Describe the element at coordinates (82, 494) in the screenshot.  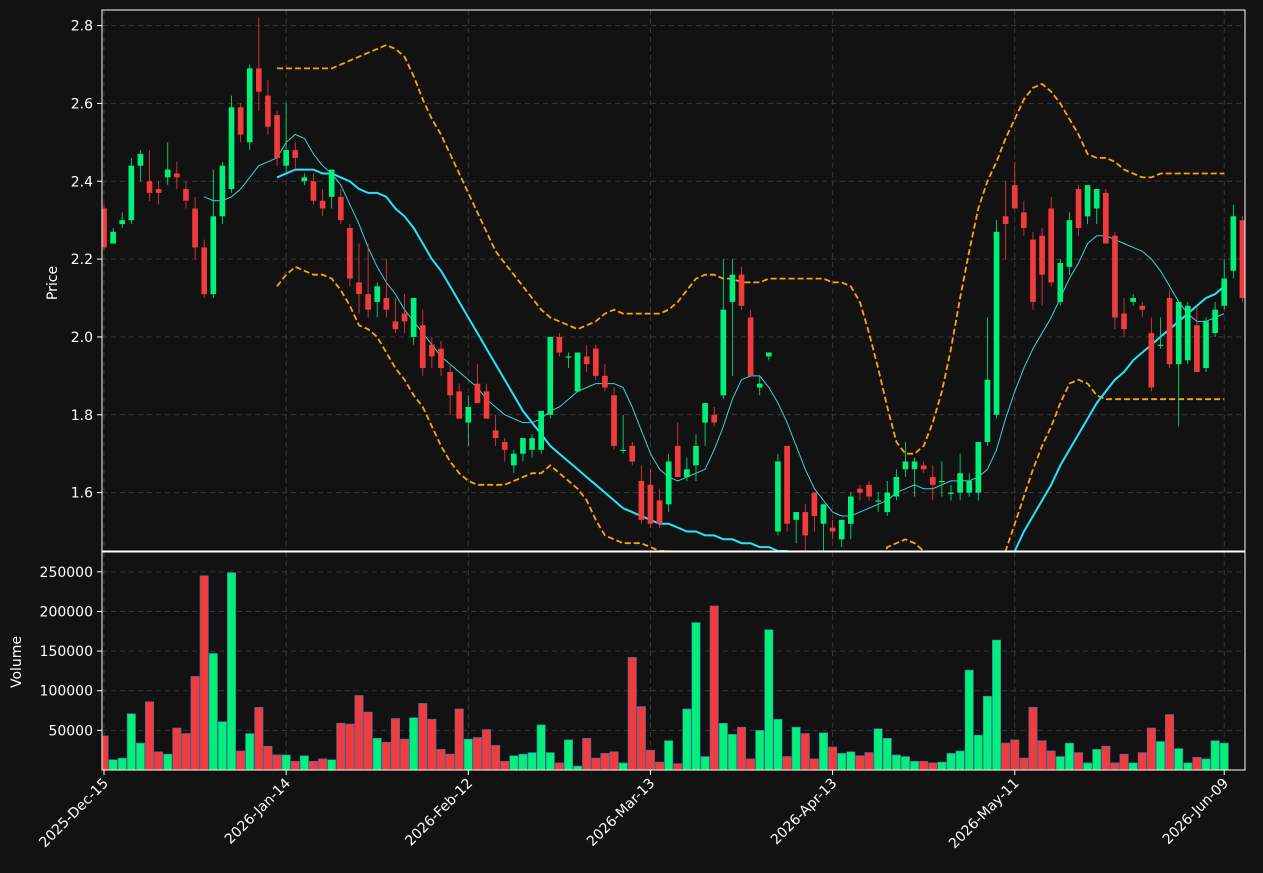
I see `price-tick-label: 1.6` at that location.